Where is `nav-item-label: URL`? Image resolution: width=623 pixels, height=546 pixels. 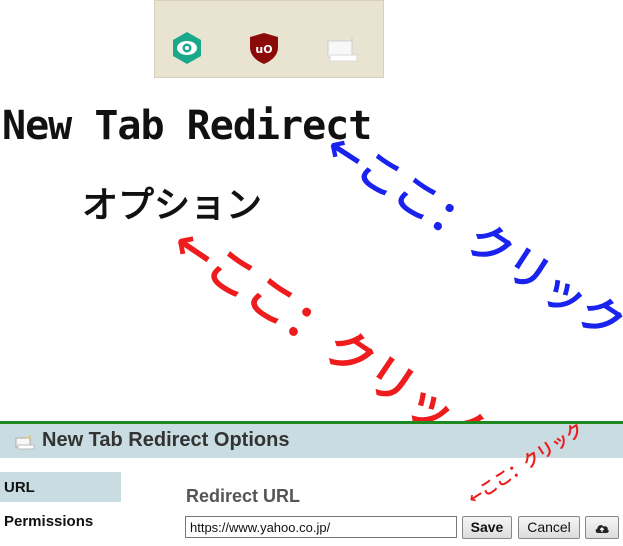 nav-item-label: URL is located at coordinates (19, 487).